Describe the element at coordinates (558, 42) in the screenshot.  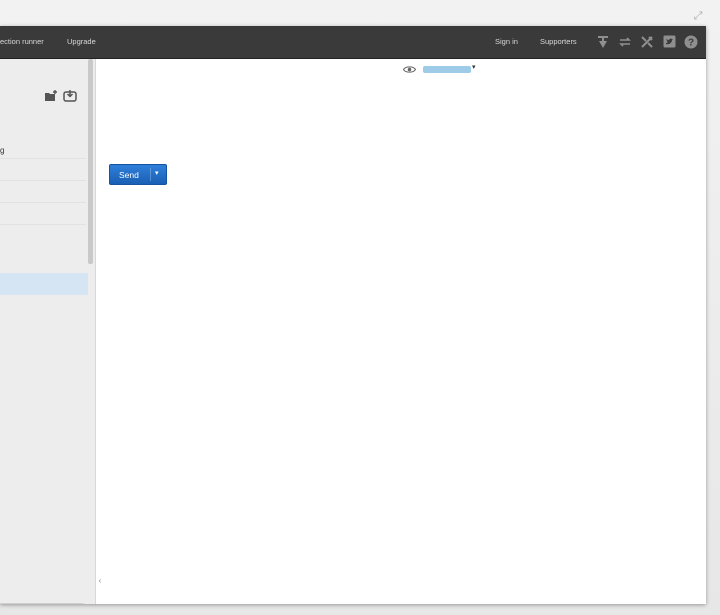
I see `supporters-link: Supporters` at that location.